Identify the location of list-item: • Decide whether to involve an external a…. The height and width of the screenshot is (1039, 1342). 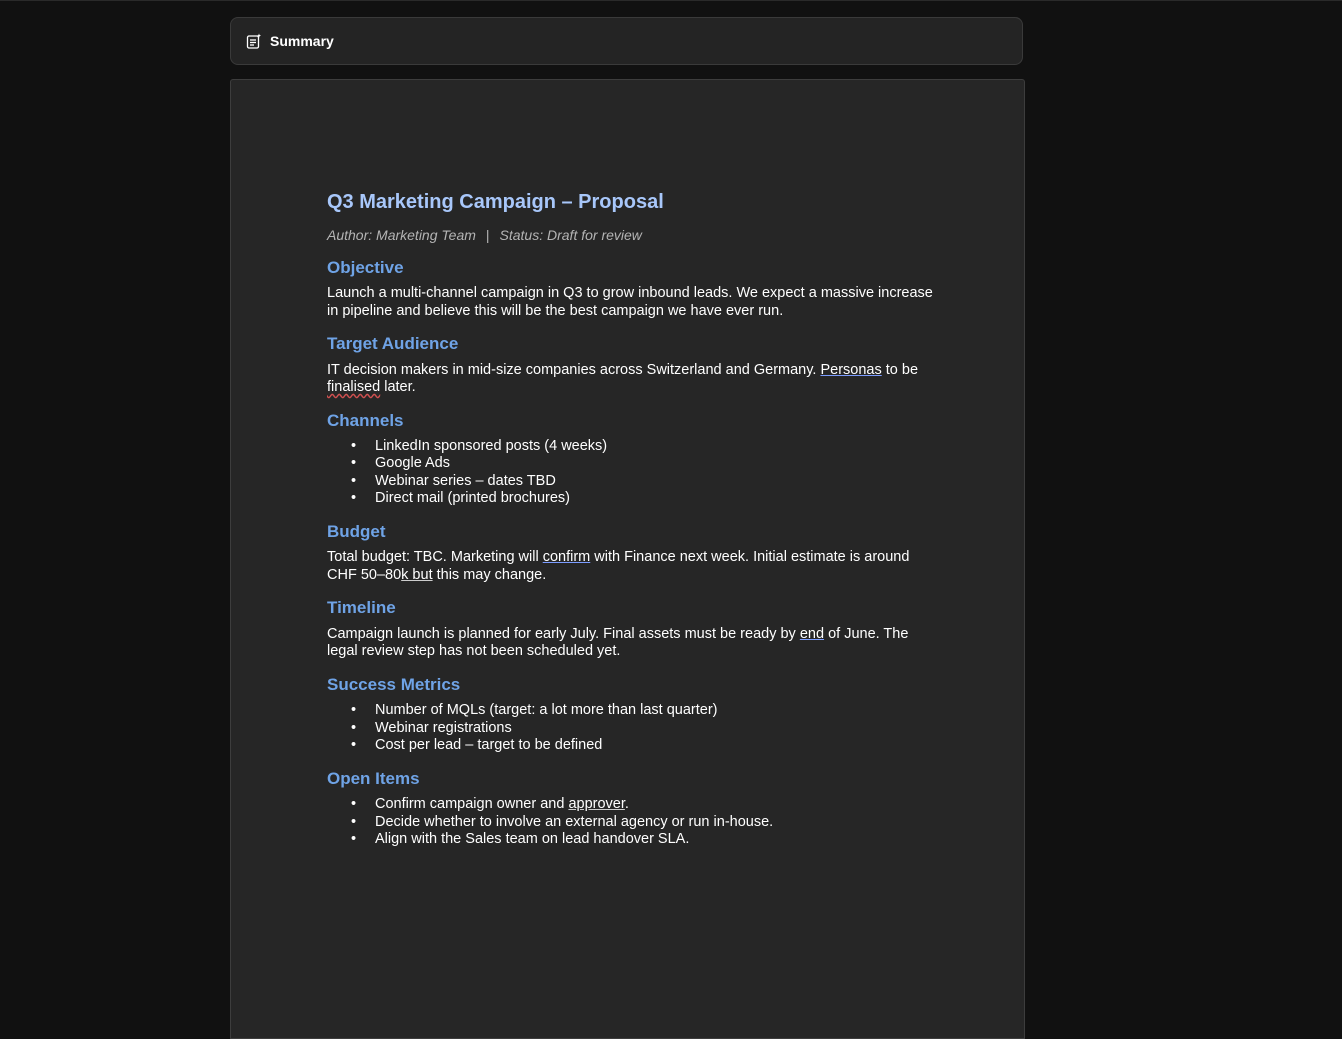
(632, 823).